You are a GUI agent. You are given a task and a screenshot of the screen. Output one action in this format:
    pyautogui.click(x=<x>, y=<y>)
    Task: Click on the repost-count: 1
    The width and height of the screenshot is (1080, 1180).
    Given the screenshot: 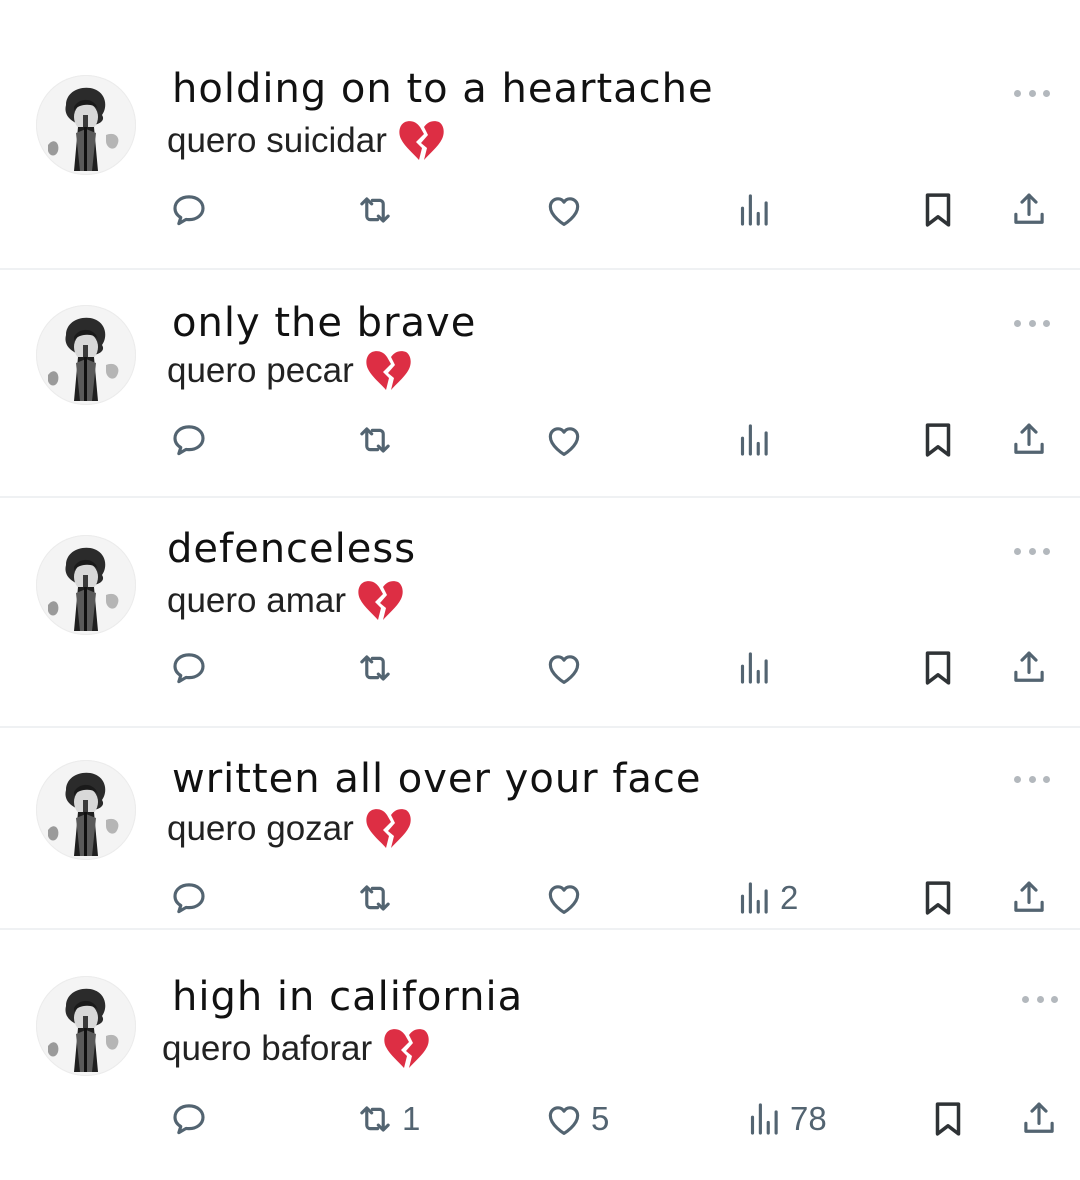 What is the action you would take?
    pyautogui.click(x=411, y=1118)
    